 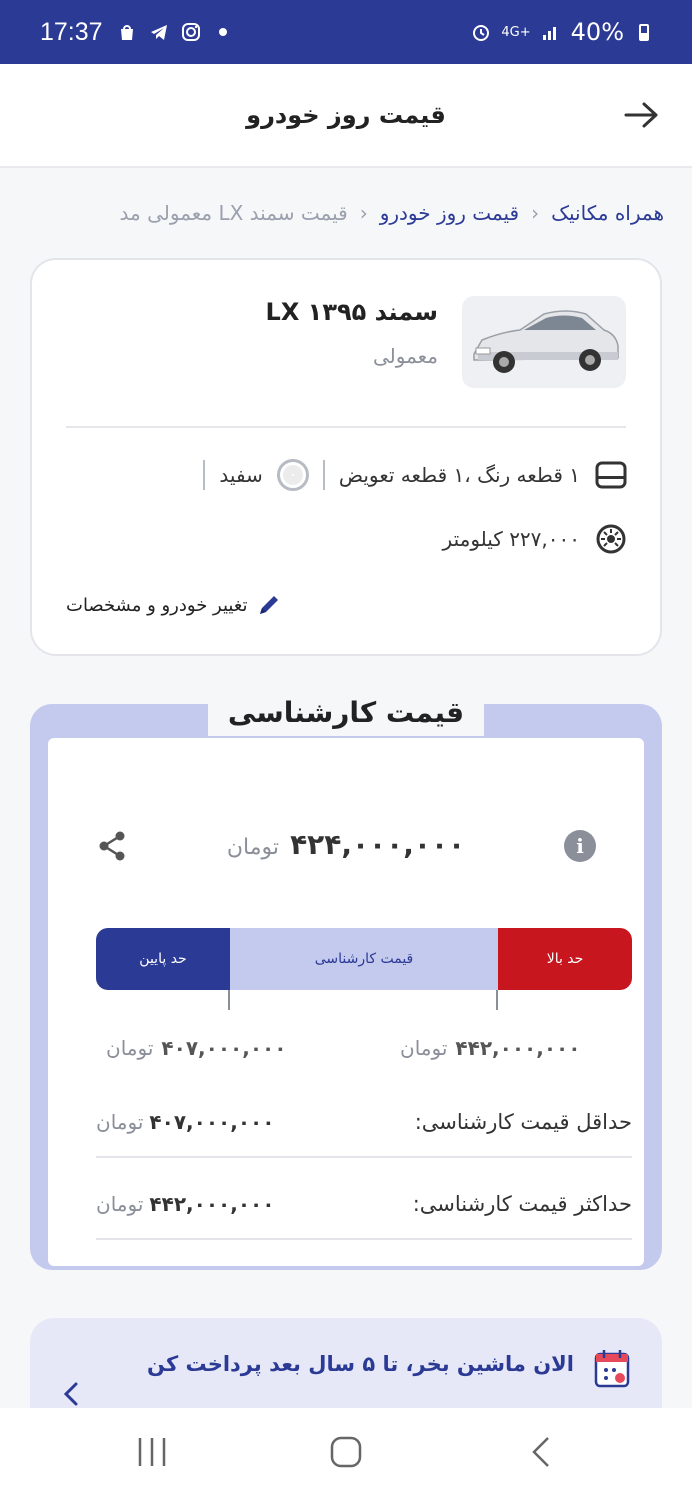 I want to click on car-mileage: ۲۲۷,۰۰۰ کیلومتر, so click(x=511, y=539).